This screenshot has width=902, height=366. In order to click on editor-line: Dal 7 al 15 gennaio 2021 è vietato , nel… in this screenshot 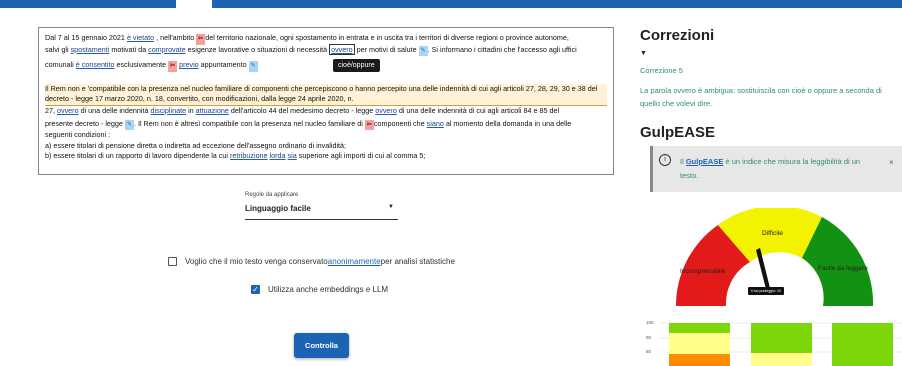, I will do `click(326, 39)`.